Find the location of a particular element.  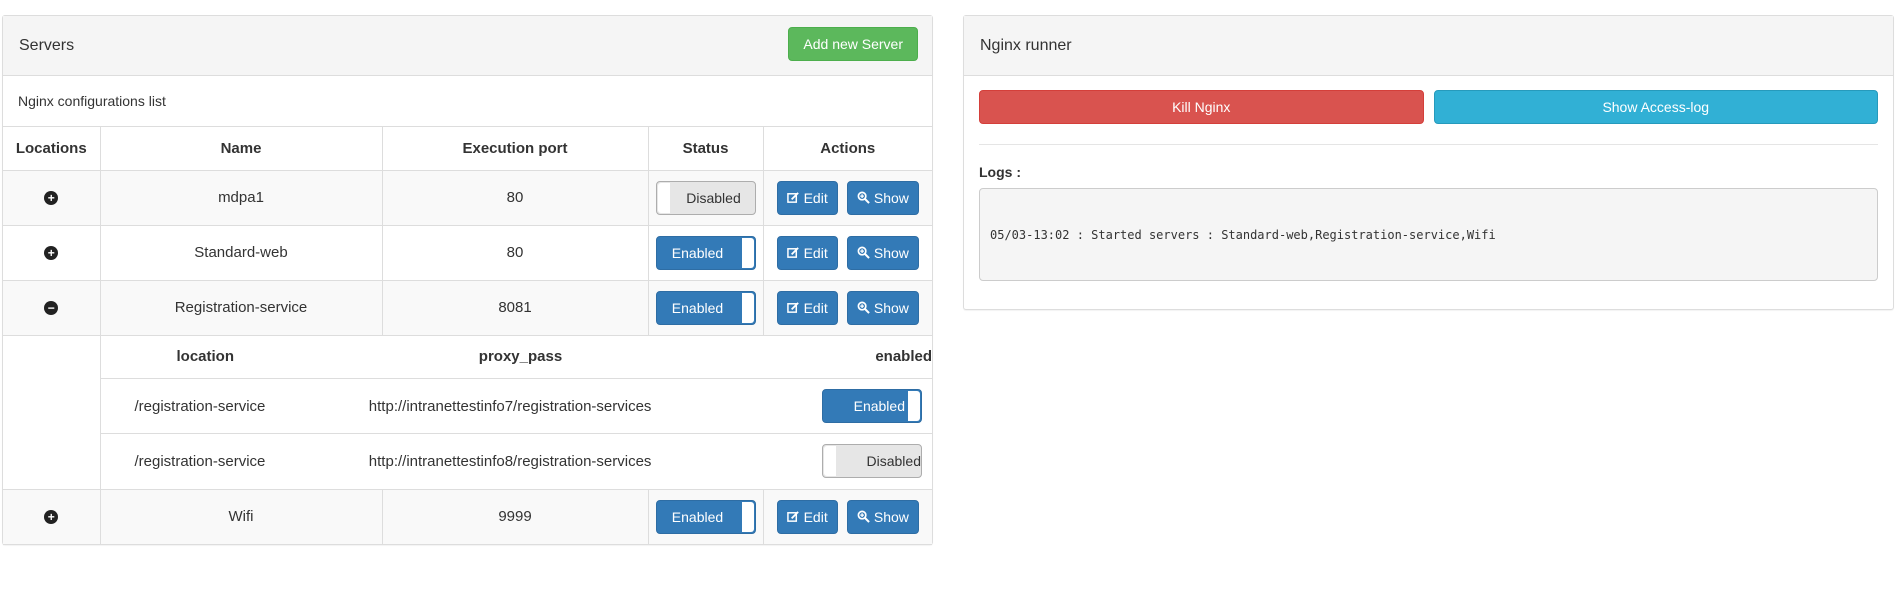

kill-nginx-button: Kill Nginx is located at coordinates (1201, 107).